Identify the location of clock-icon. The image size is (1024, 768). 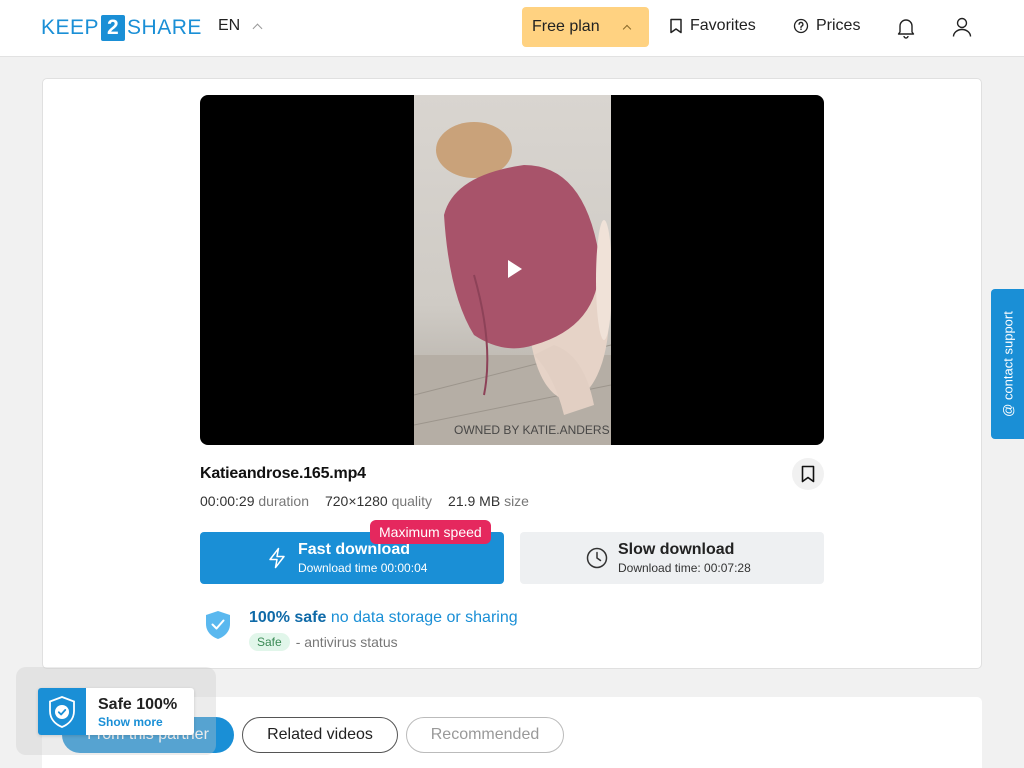
(597, 558).